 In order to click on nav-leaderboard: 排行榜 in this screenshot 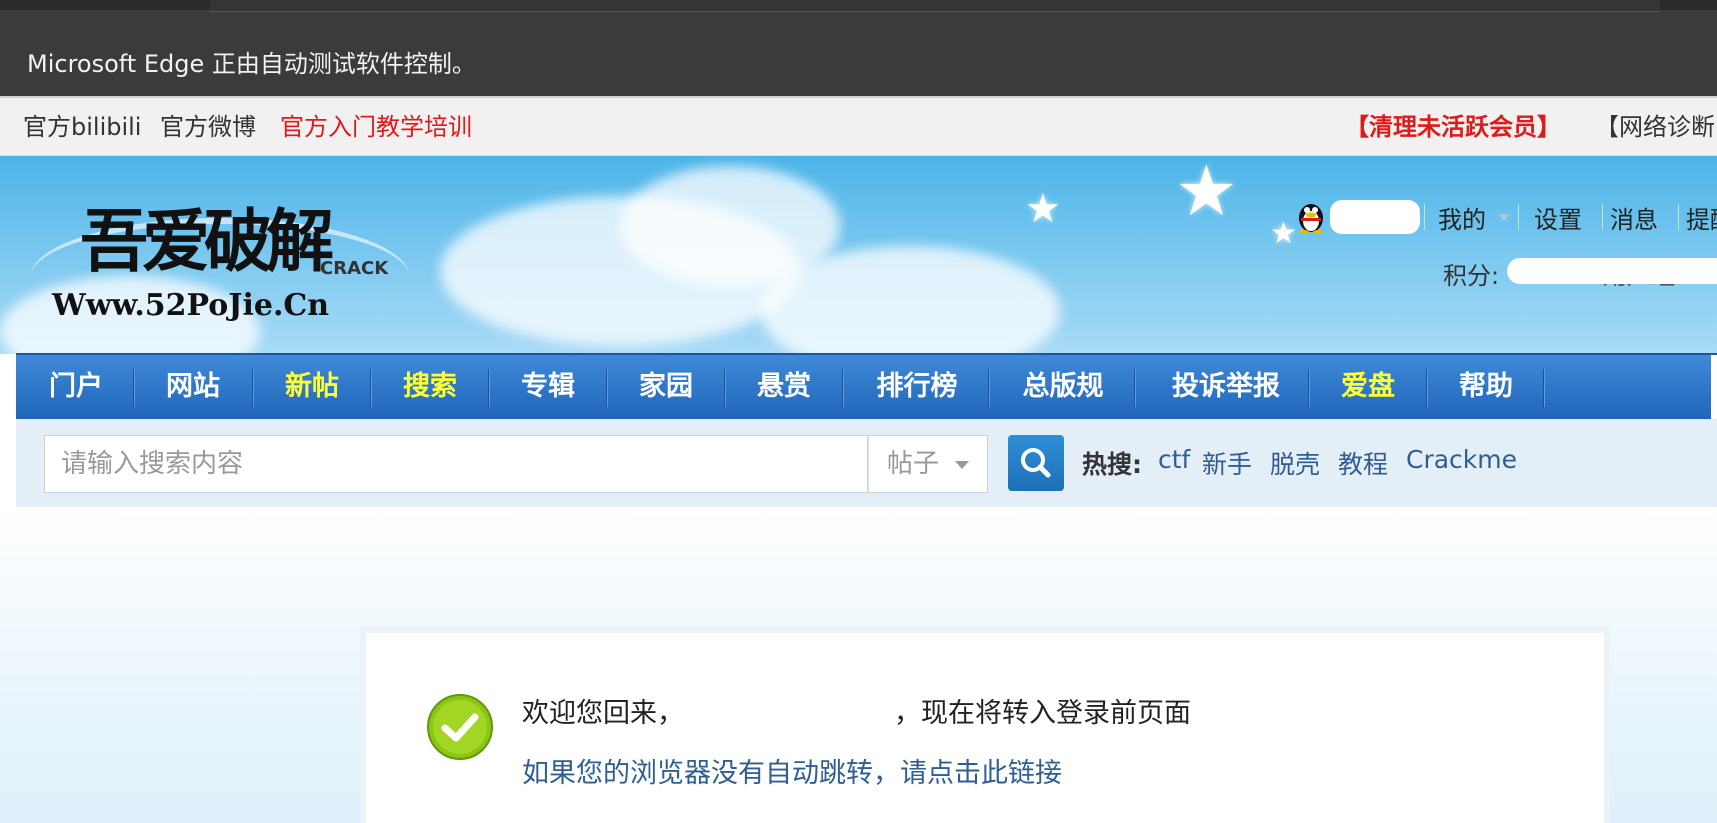, I will do `click(917, 387)`.